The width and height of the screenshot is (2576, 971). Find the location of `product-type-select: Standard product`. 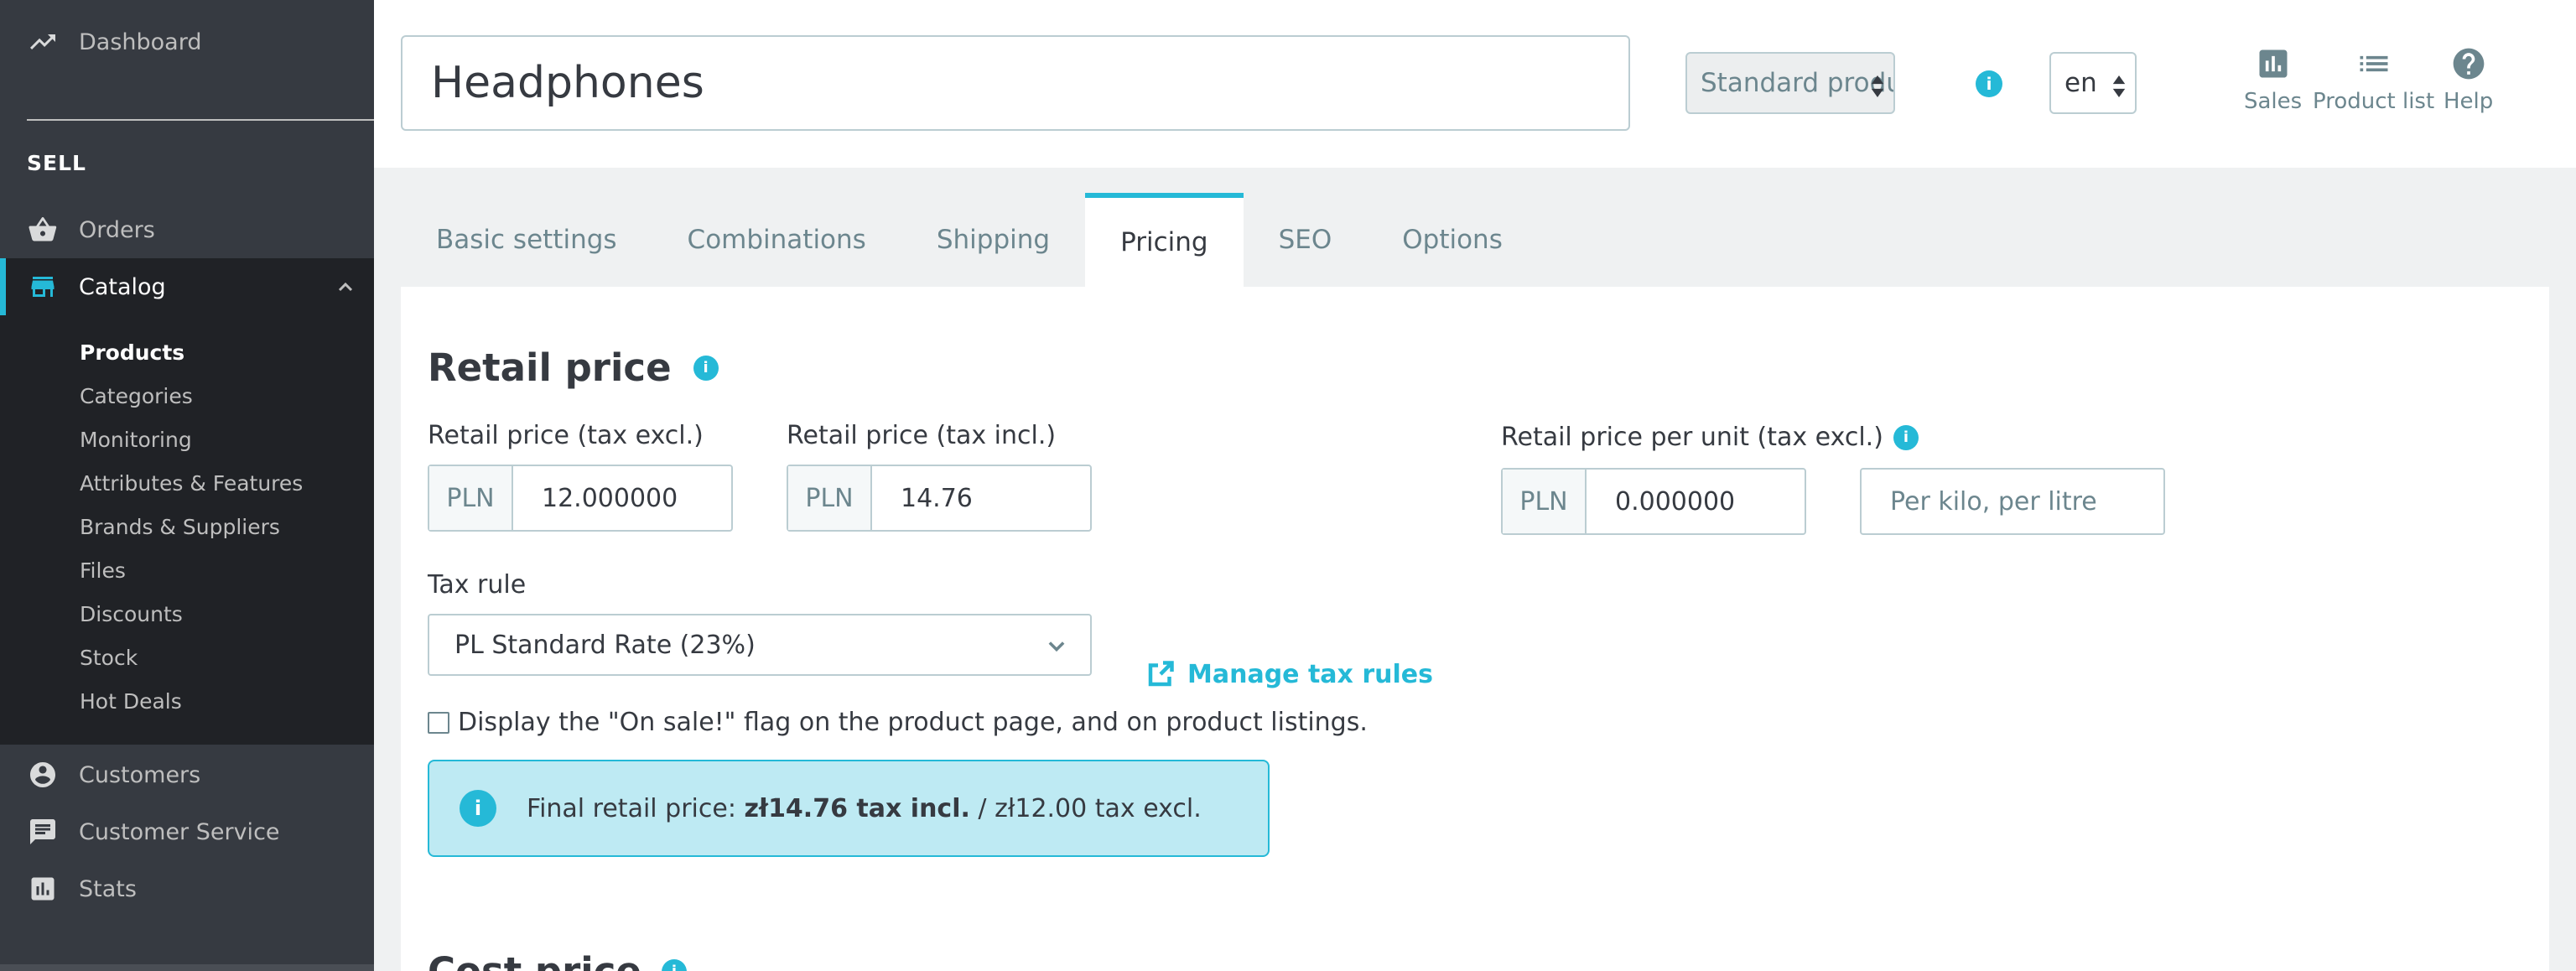

product-type-select: Standard product is located at coordinates (1790, 83).